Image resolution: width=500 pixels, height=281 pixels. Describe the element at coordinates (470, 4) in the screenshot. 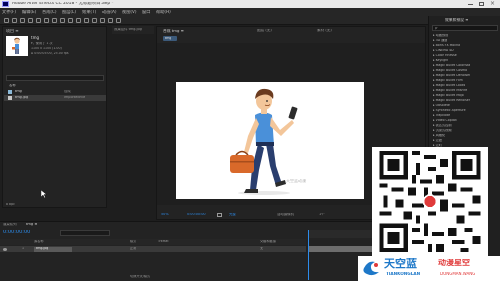

I see `minimize-icon` at that location.